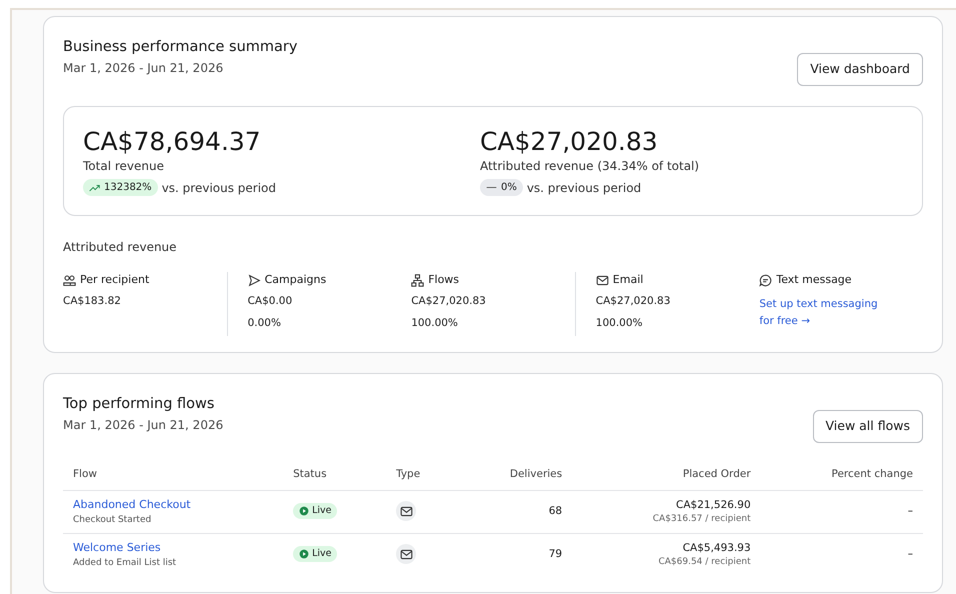 Image resolution: width=956 pixels, height=594 pixels. Describe the element at coordinates (173, 548) in the screenshot. I see `flow-link: Welcome Series` at that location.